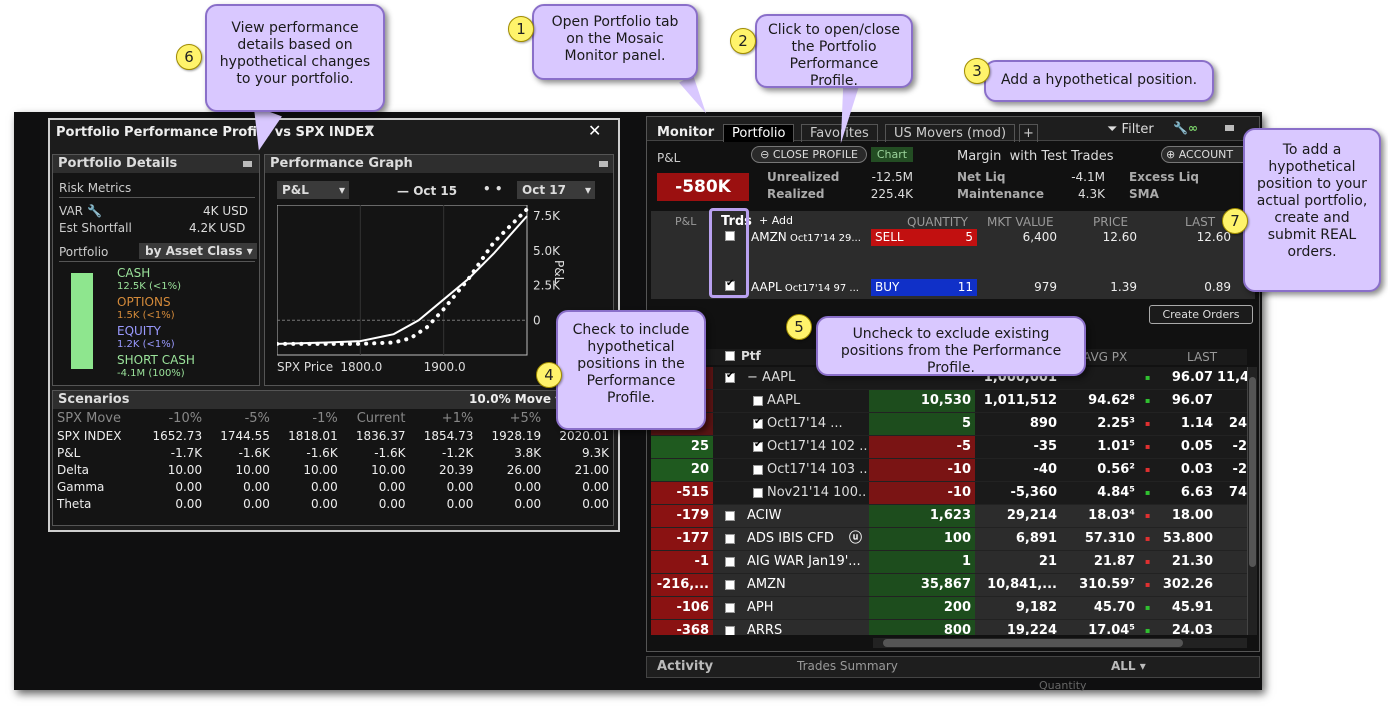 This screenshot has width=1388, height=714. I want to click on position-row: -106 APH 200 9,182 45.70 ▪ 45.91, so click(949, 608).